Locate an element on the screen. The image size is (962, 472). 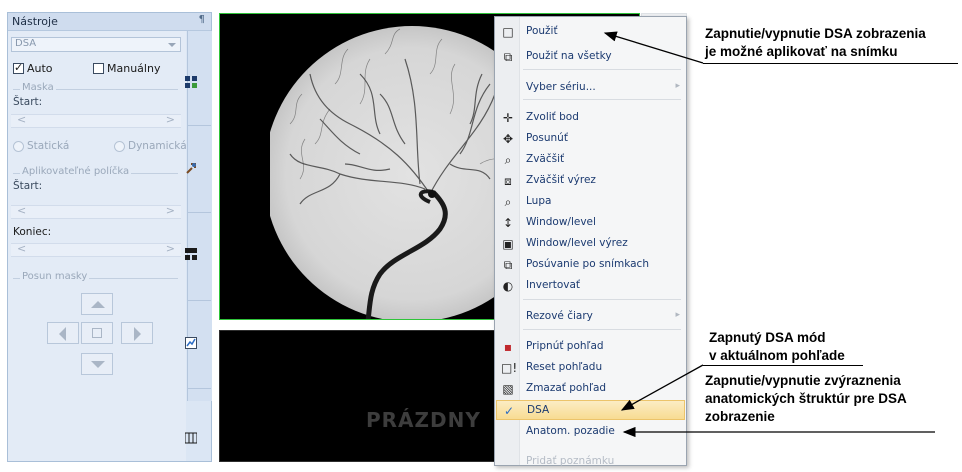
menu-item: ▣ Window/level výrez is located at coordinates (590, 244).